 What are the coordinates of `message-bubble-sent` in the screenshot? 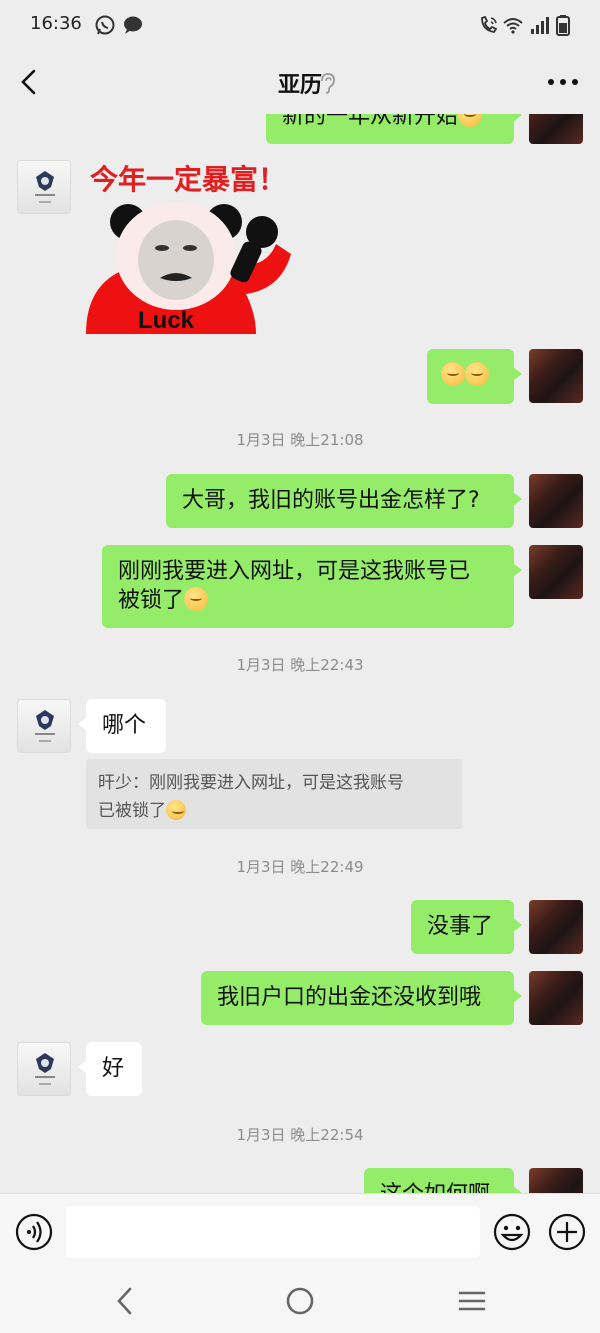 It's located at (474, 376).